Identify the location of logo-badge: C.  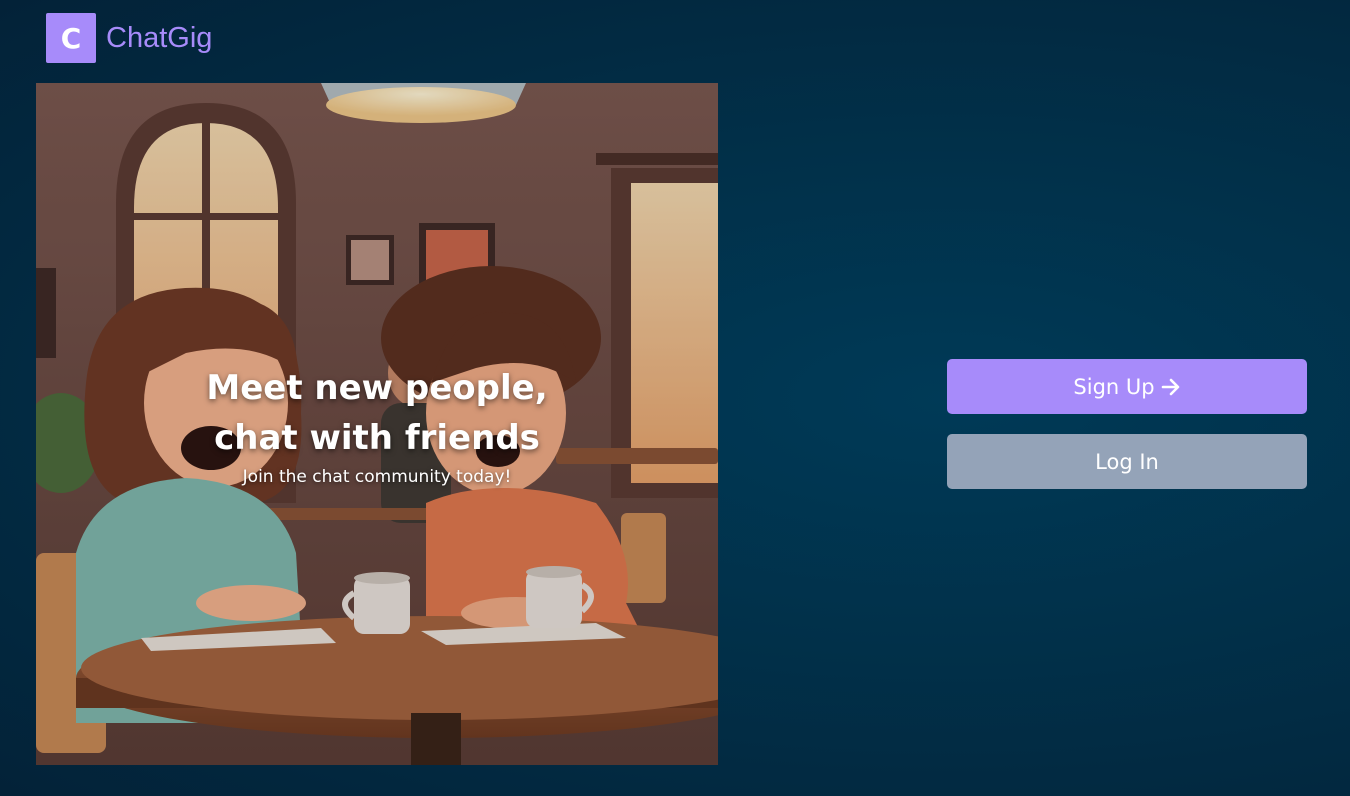
(71, 38).